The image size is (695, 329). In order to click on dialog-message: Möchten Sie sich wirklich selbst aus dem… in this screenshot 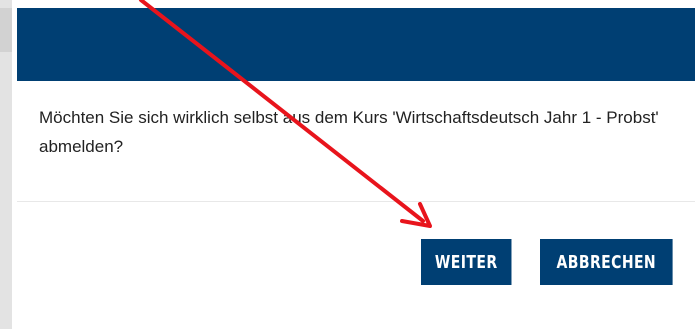, I will do `click(349, 132)`.